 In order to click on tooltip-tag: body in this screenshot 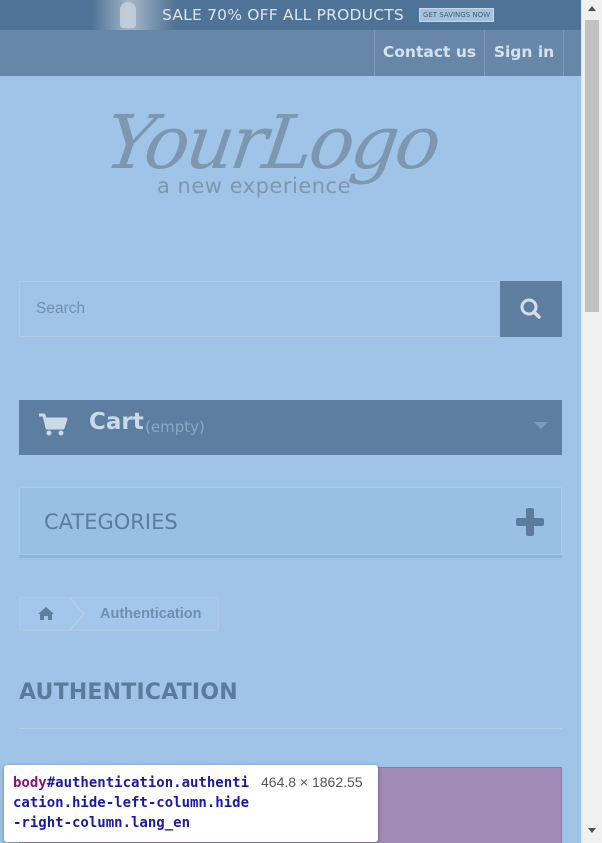, I will do `click(30, 783)`.